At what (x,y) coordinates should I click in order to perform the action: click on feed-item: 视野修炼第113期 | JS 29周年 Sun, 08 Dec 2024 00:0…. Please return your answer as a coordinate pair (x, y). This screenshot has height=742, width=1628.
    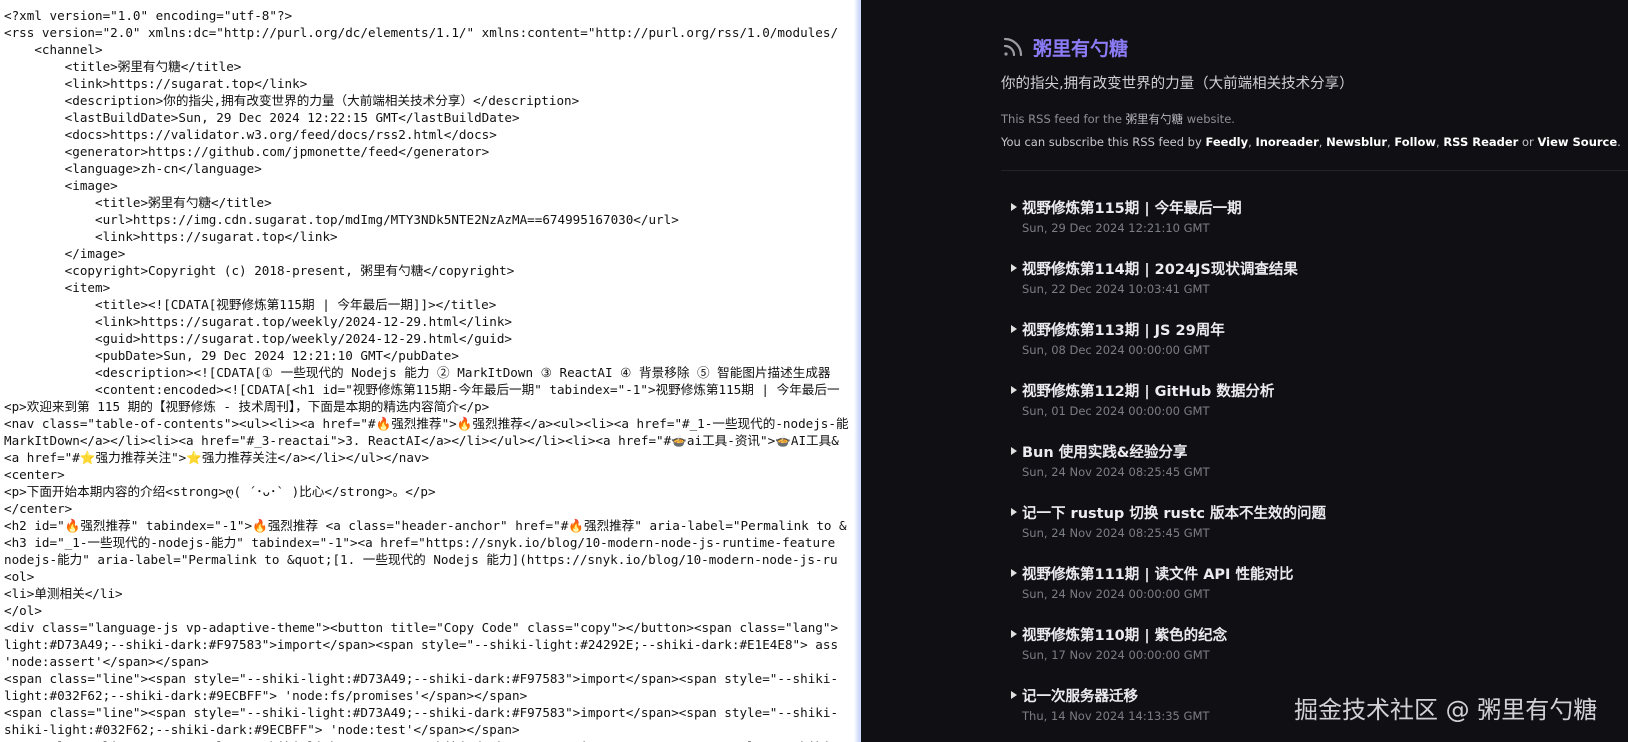
    Looking at the image, I should click on (1291, 348).